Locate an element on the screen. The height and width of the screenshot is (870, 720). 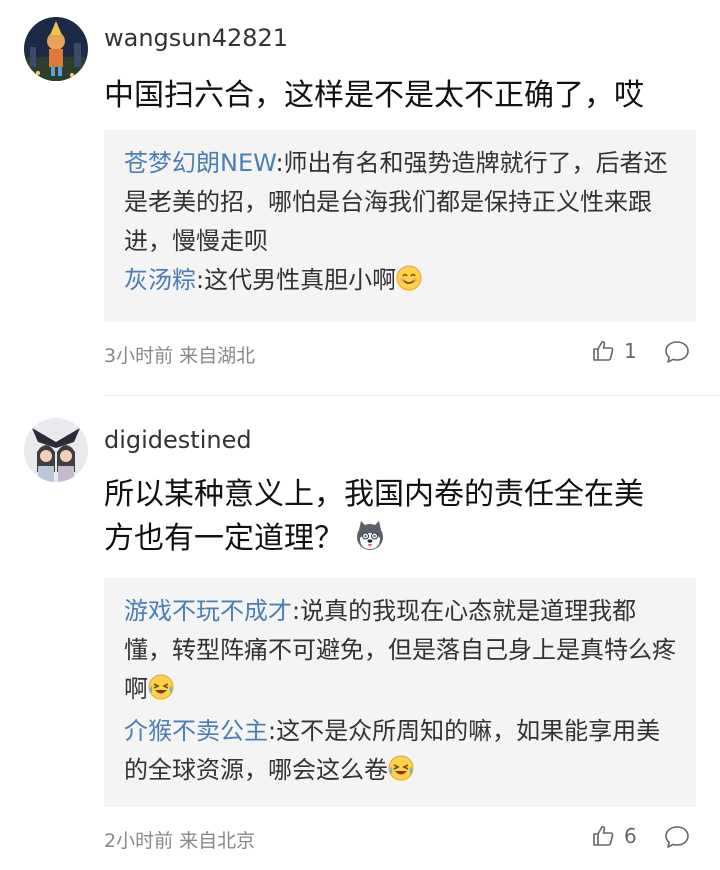
comment-text-line: 方也有一定道理？ is located at coordinates (224, 538).